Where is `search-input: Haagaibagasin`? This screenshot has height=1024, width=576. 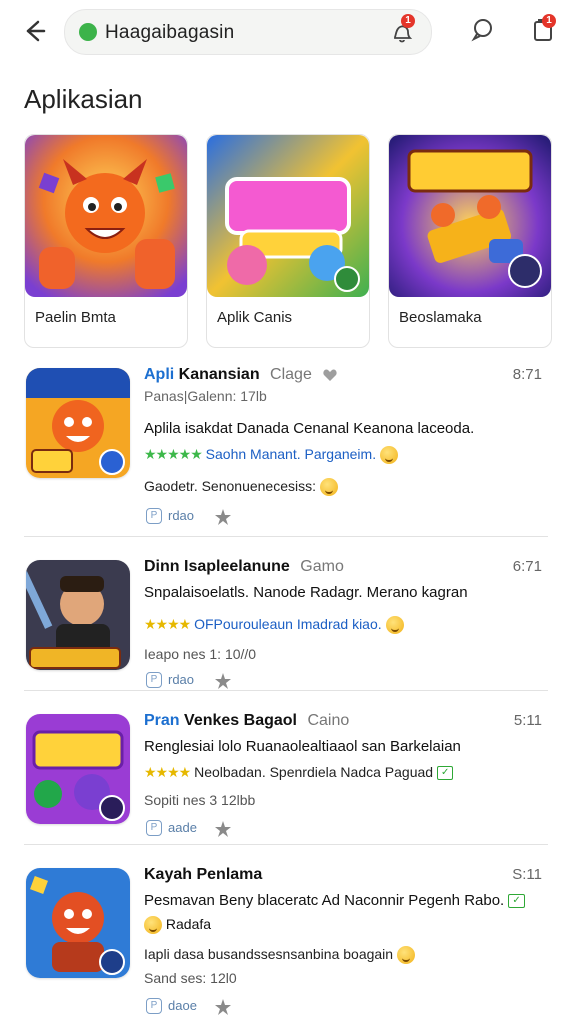
search-input: Haagaibagasin is located at coordinates (169, 33).